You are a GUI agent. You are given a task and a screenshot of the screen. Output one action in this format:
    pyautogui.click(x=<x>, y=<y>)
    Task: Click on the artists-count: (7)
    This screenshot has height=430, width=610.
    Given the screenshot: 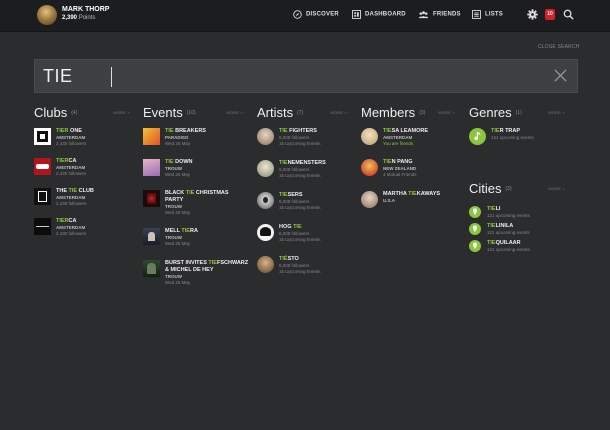 What is the action you would take?
    pyautogui.click(x=300, y=112)
    